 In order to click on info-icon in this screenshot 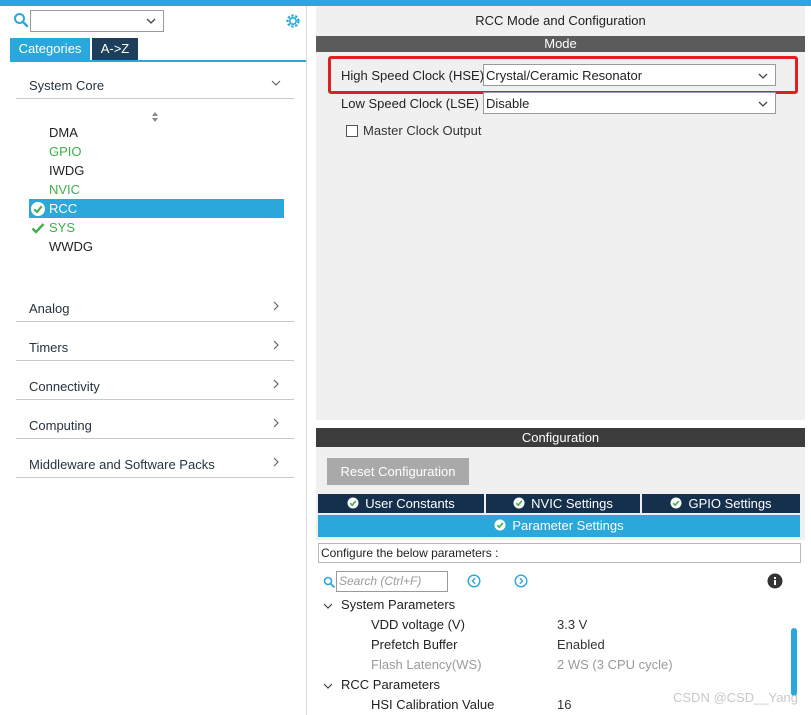, I will do `click(775, 581)`.